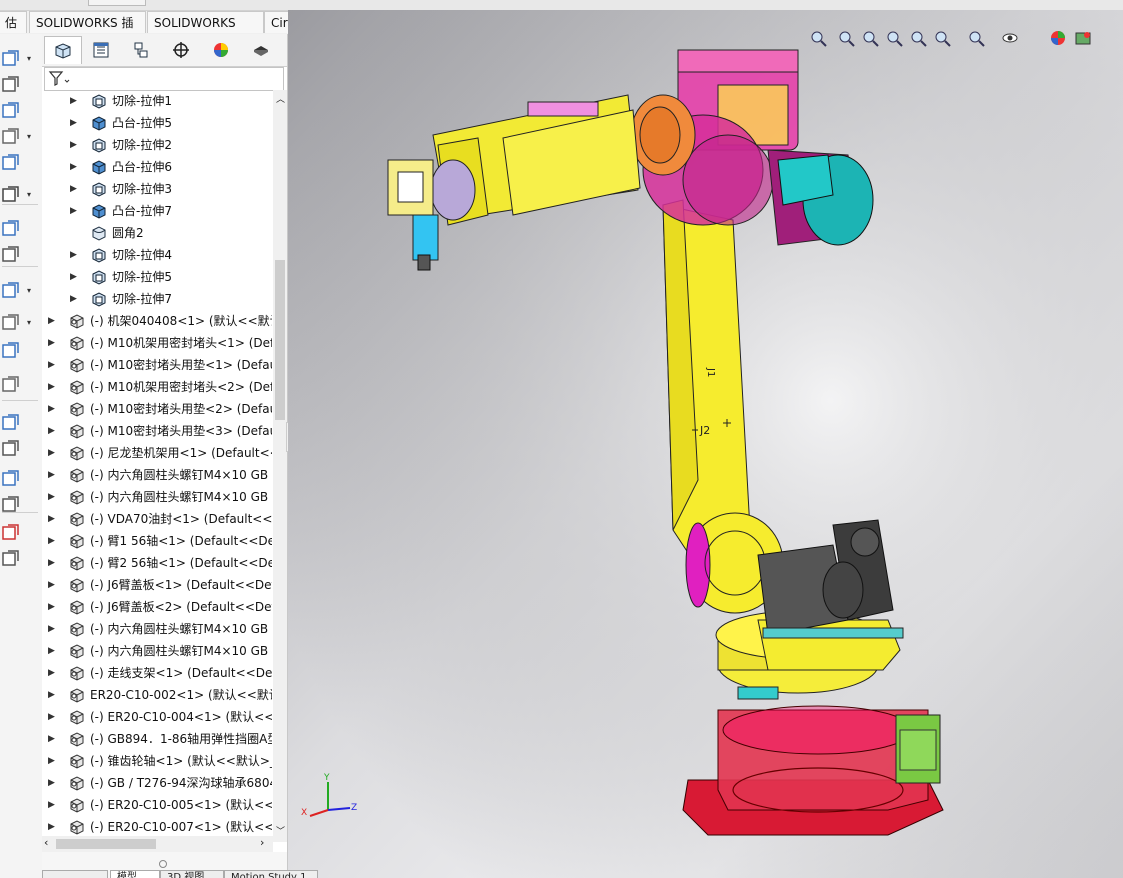  What do you see at coordinates (271, 874) in the screenshot?
I see `tab-motion-study: Motion Study 1` at bounding box center [271, 874].